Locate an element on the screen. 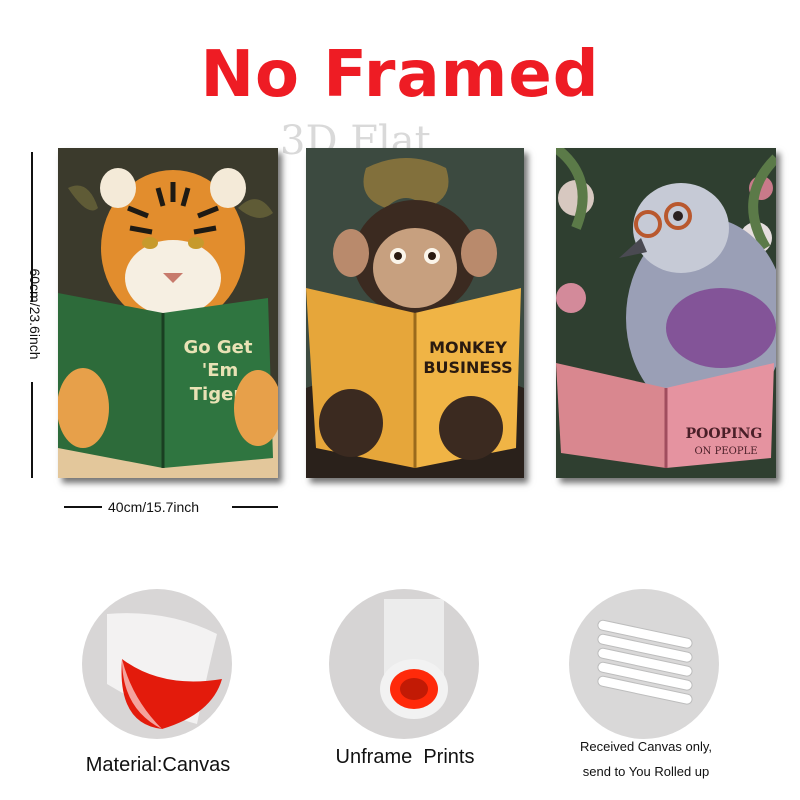 The width and height of the screenshot is (800, 800). received-caption-line1: Received Canvas only, is located at coordinates (646, 746).